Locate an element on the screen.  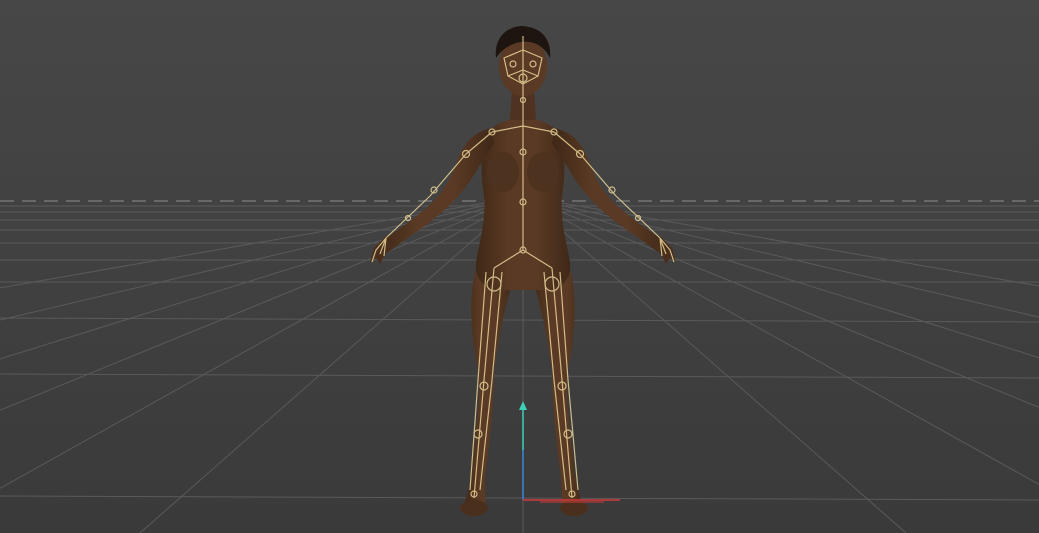
chest-right is located at coordinates (543, 172).